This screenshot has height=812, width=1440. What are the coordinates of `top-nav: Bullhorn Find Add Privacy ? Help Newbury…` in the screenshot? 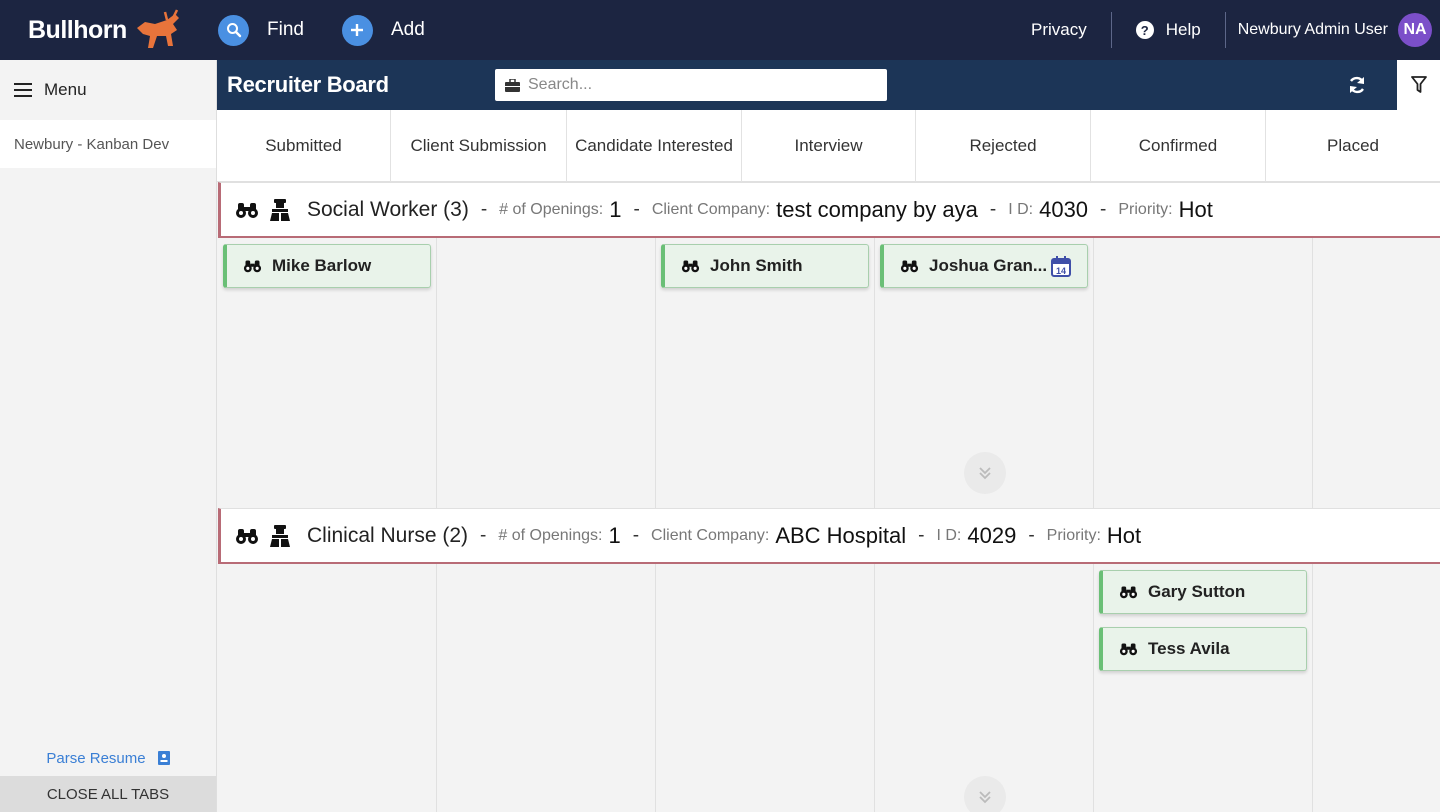 It's located at (720, 30).